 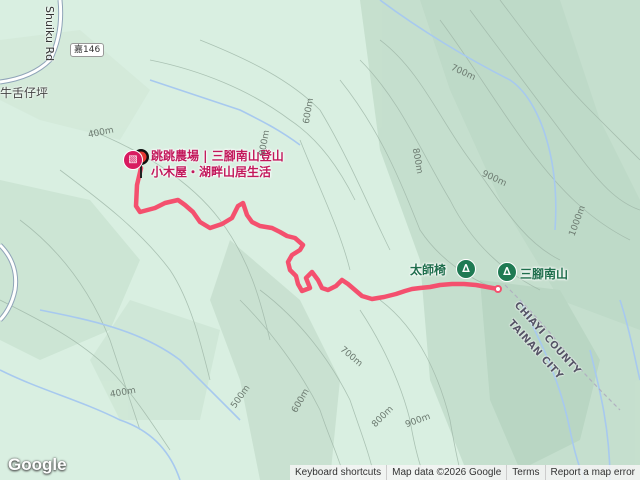 I want to click on shop-icon: ▧, so click(x=133, y=160).